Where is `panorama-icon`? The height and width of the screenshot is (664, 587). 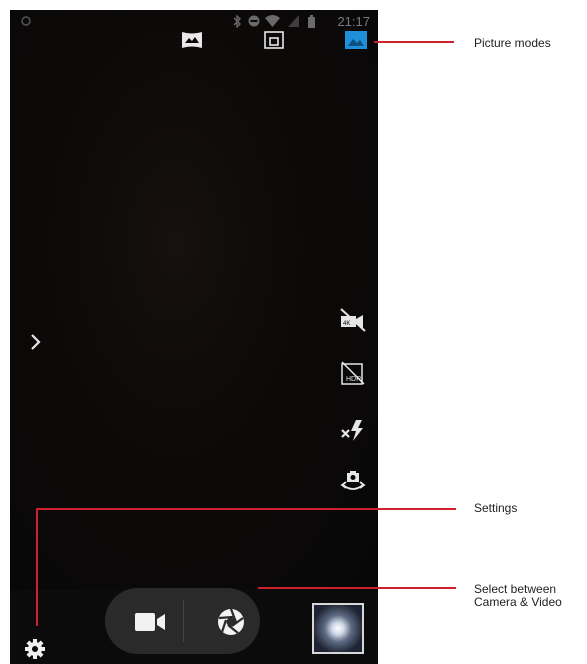
panorama-icon is located at coordinates (192, 42).